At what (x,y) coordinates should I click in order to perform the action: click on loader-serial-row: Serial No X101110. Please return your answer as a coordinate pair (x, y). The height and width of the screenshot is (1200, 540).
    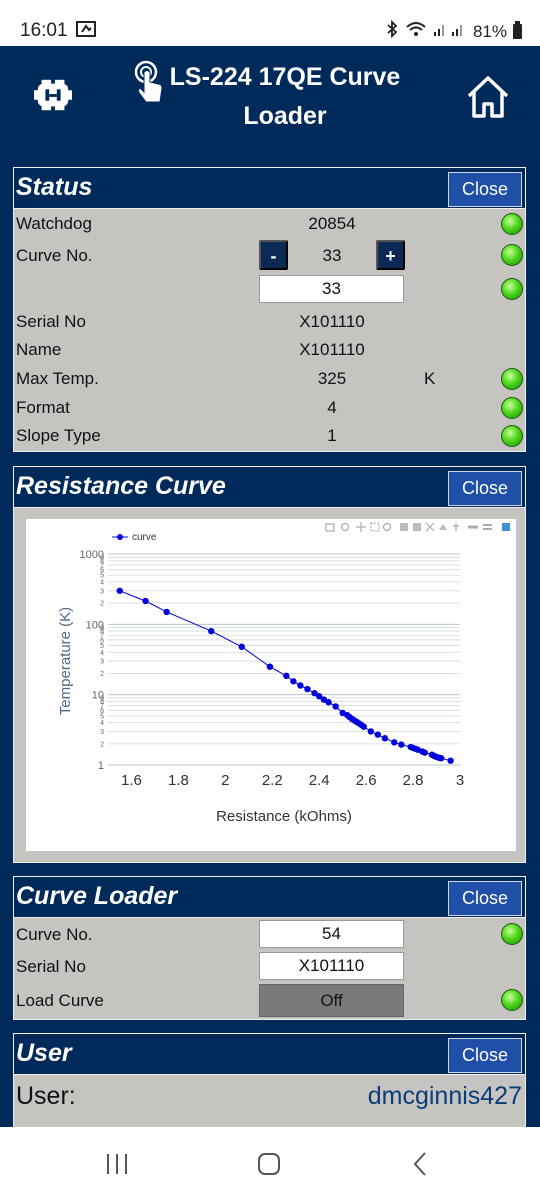
    Looking at the image, I should click on (269, 966).